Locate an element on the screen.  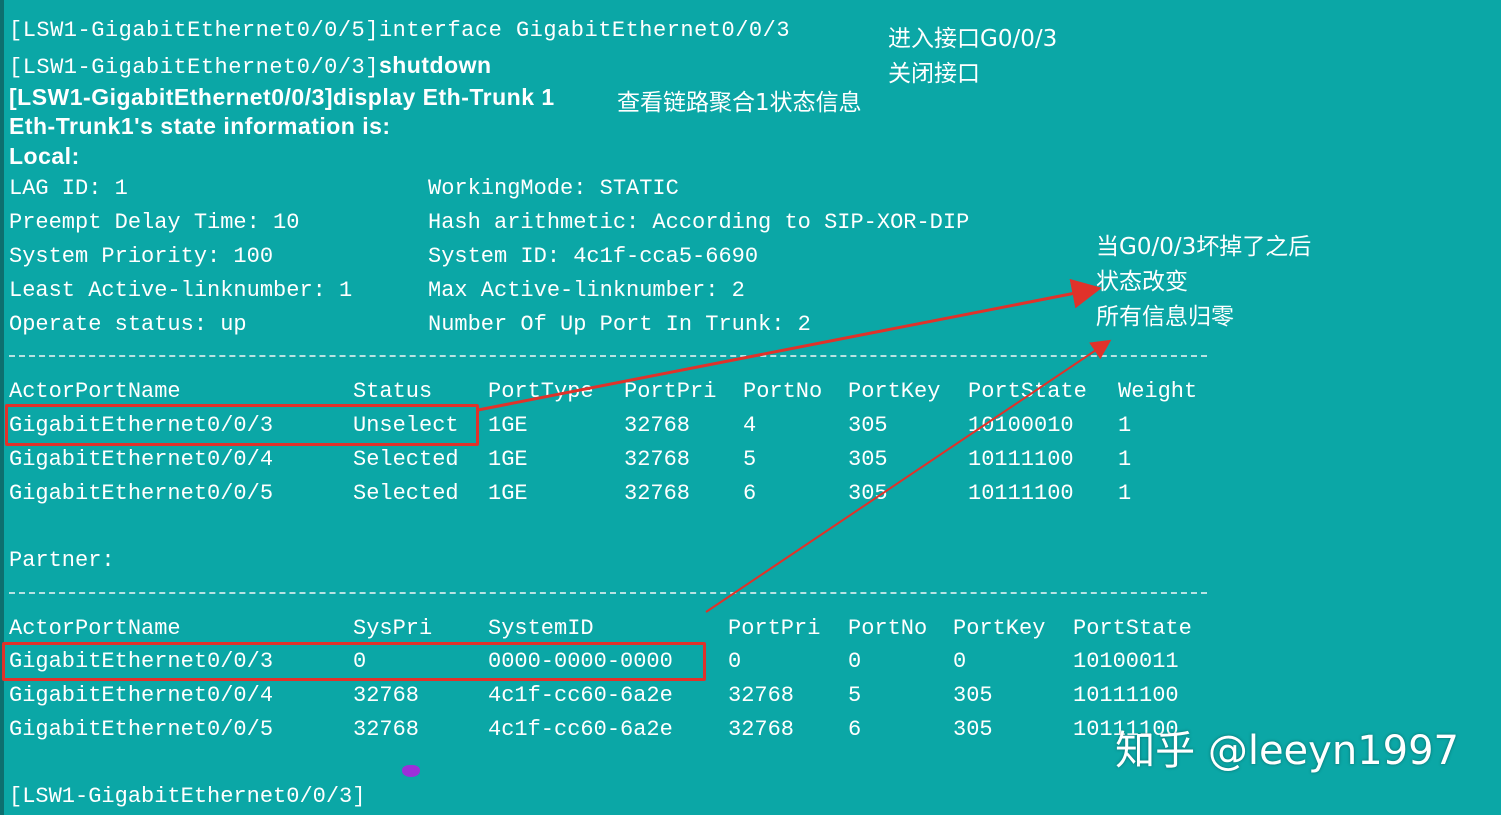
annotation-shutdown: 关闭接口 is located at coordinates (934, 74).